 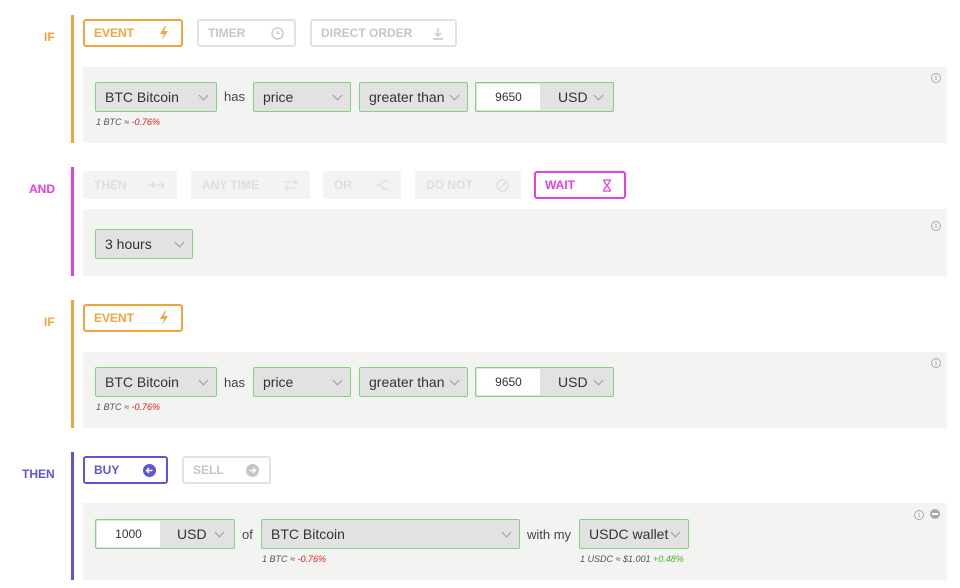 What do you see at coordinates (38, 474) in the screenshot?
I see `section-label-then: THEN` at bounding box center [38, 474].